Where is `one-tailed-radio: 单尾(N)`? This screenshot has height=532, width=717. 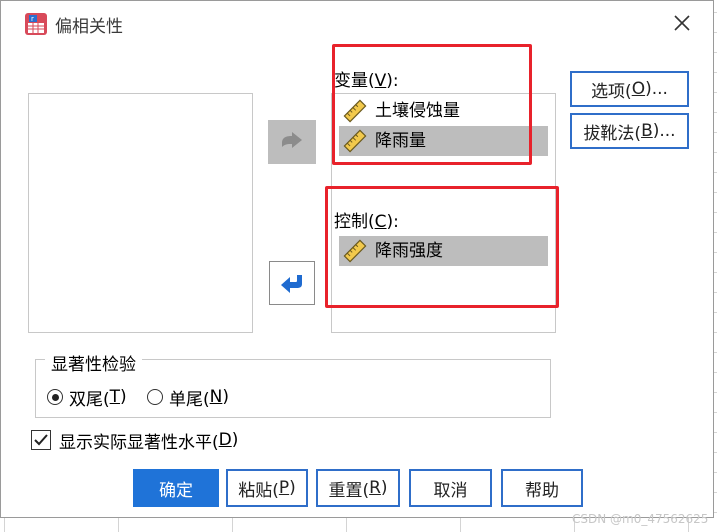 one-tailed-radio: 单尾(N) is located at coordinates (188, 397).